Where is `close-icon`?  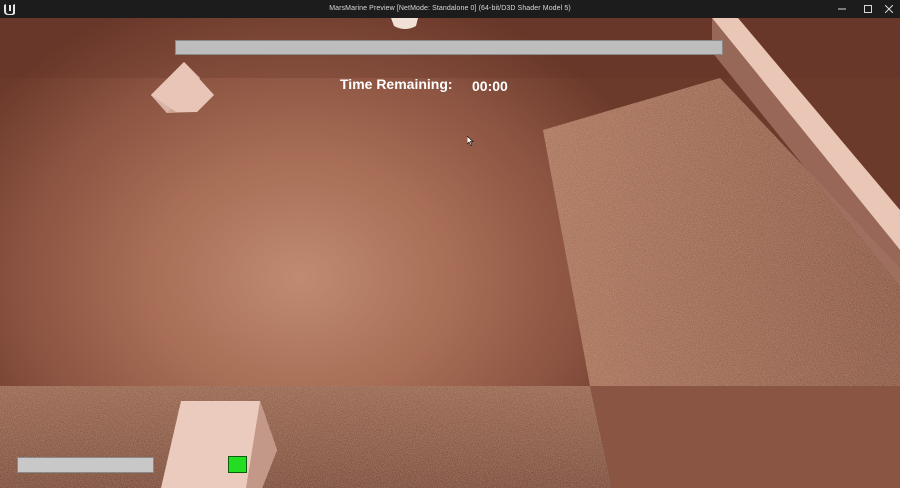
close-icon is located at coordinates (889, 9).